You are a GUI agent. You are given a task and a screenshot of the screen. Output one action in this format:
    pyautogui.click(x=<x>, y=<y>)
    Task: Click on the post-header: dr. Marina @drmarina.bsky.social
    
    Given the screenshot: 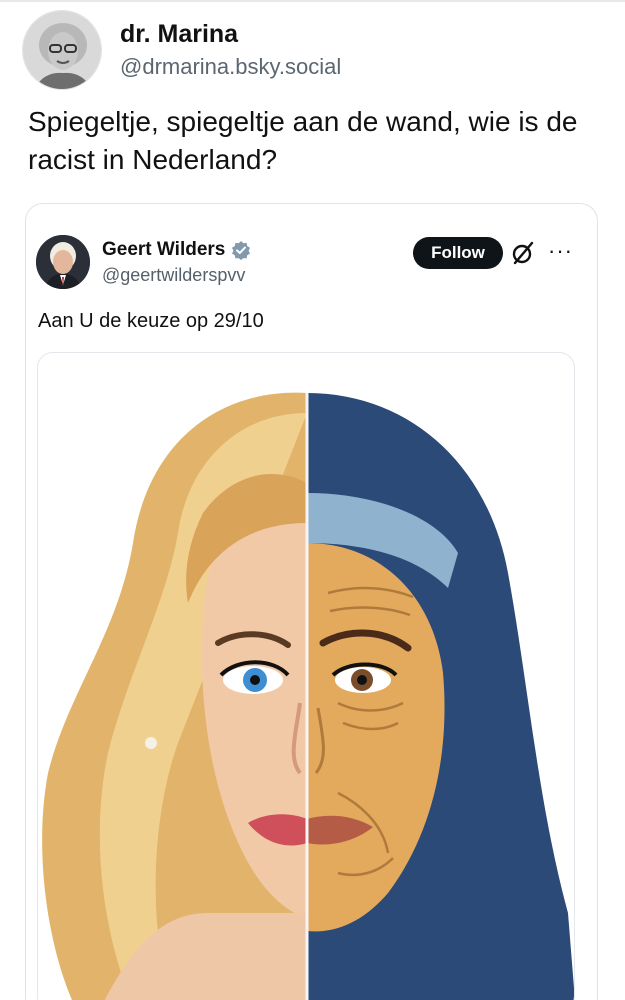 What is the action you would take?
    pyautogui.click(x=181, y=50)
    